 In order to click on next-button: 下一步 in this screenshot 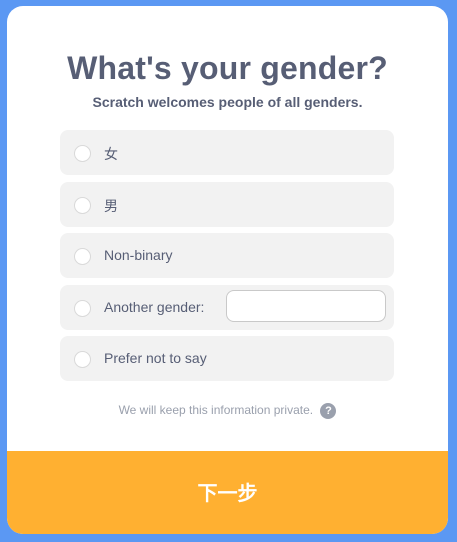, I will do `click(227, 492)`.